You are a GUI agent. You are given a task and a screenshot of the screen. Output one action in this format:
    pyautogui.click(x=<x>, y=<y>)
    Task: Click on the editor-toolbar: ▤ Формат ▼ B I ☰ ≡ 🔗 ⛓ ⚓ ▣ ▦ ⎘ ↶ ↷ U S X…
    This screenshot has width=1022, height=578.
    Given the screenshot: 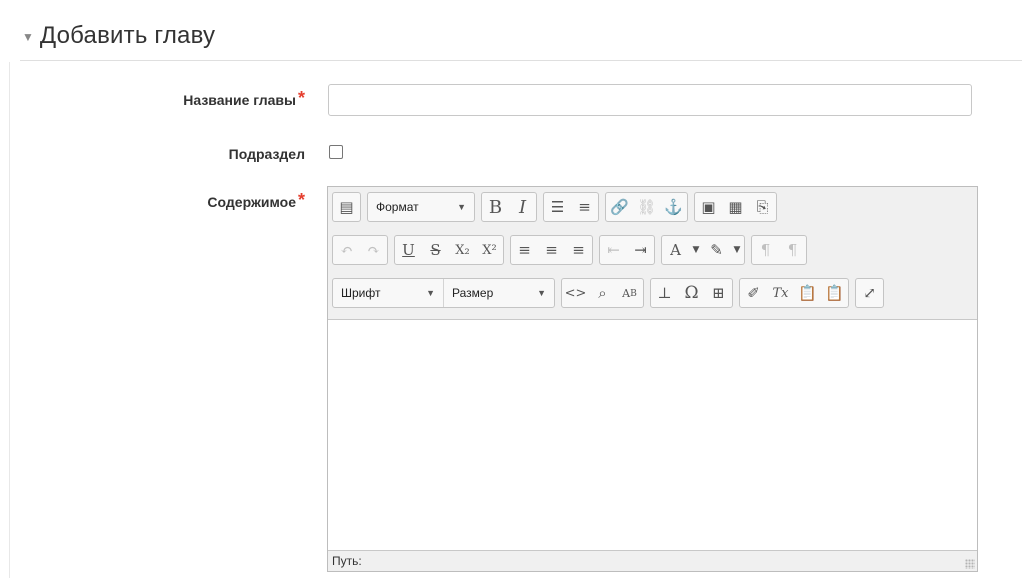 What is the action you would take?
    pyautogui.click(x=652, y=253)
    